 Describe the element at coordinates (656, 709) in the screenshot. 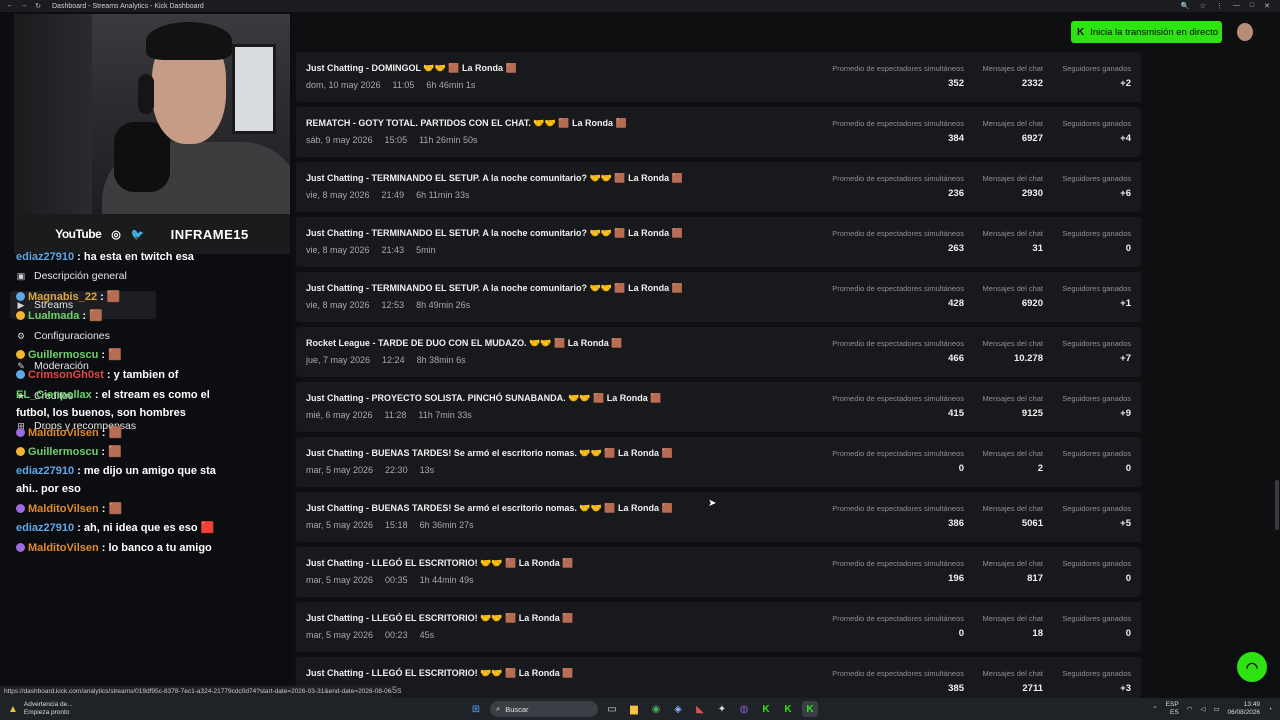

I see `chrome-icon: ◉` at that location.